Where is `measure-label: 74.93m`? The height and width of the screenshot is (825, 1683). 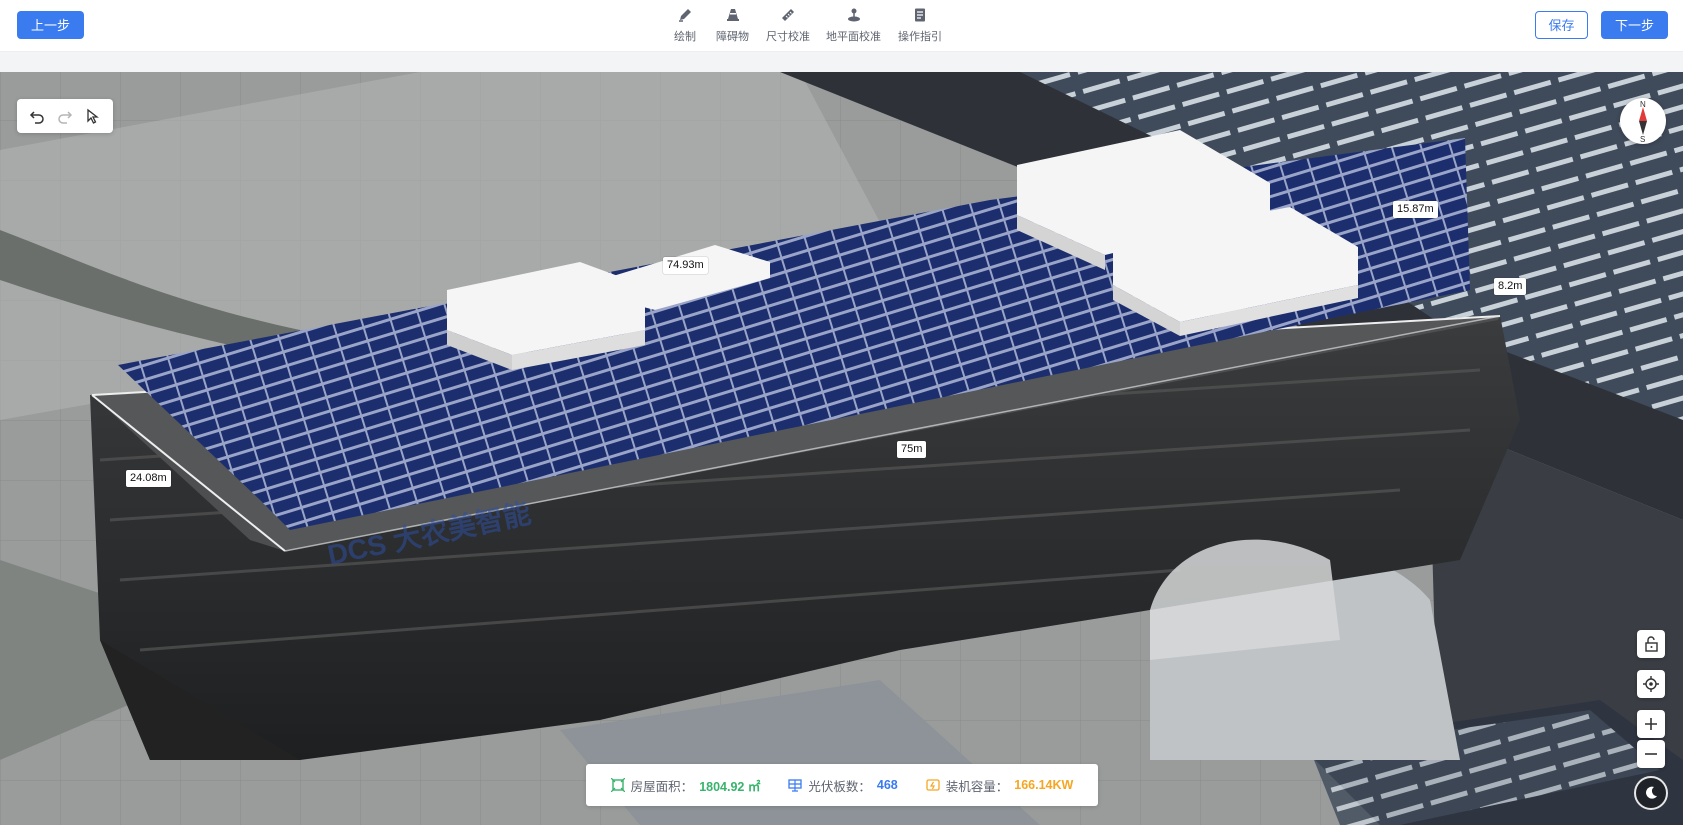 measure-label: 74.93m is located at coordinates (685, 265).